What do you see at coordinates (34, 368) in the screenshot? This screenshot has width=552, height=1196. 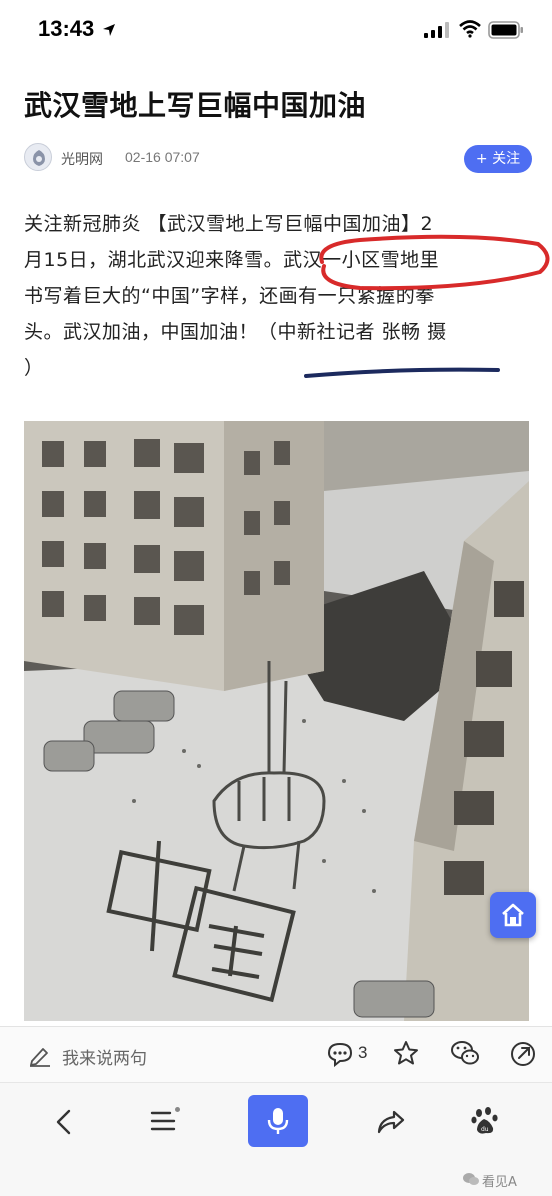 I see `body-line: ）` at bounding box center [34, 368].